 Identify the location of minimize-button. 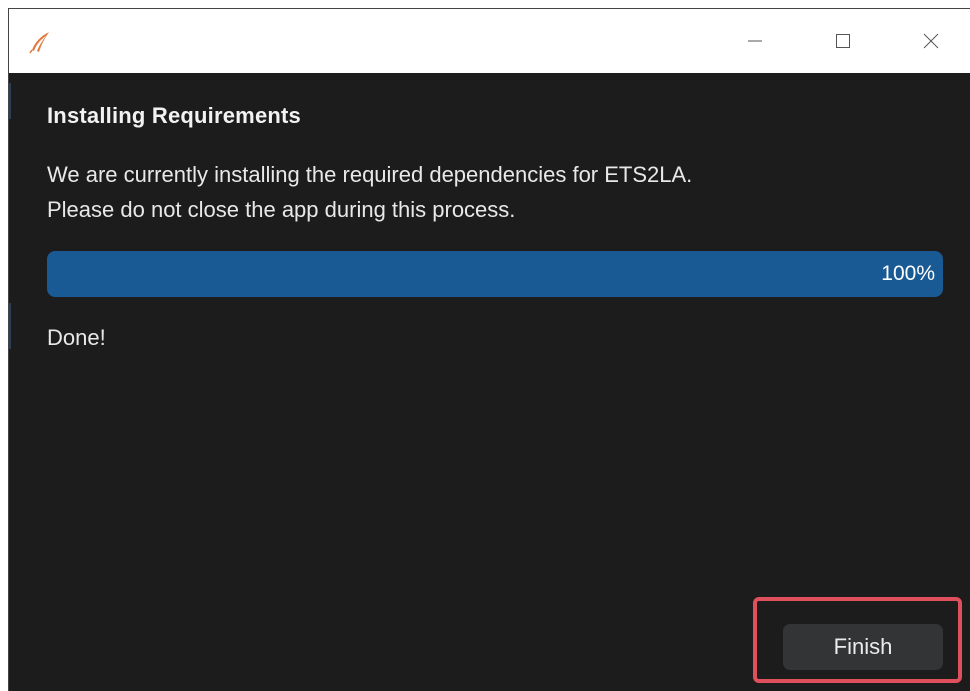
(755, 41).